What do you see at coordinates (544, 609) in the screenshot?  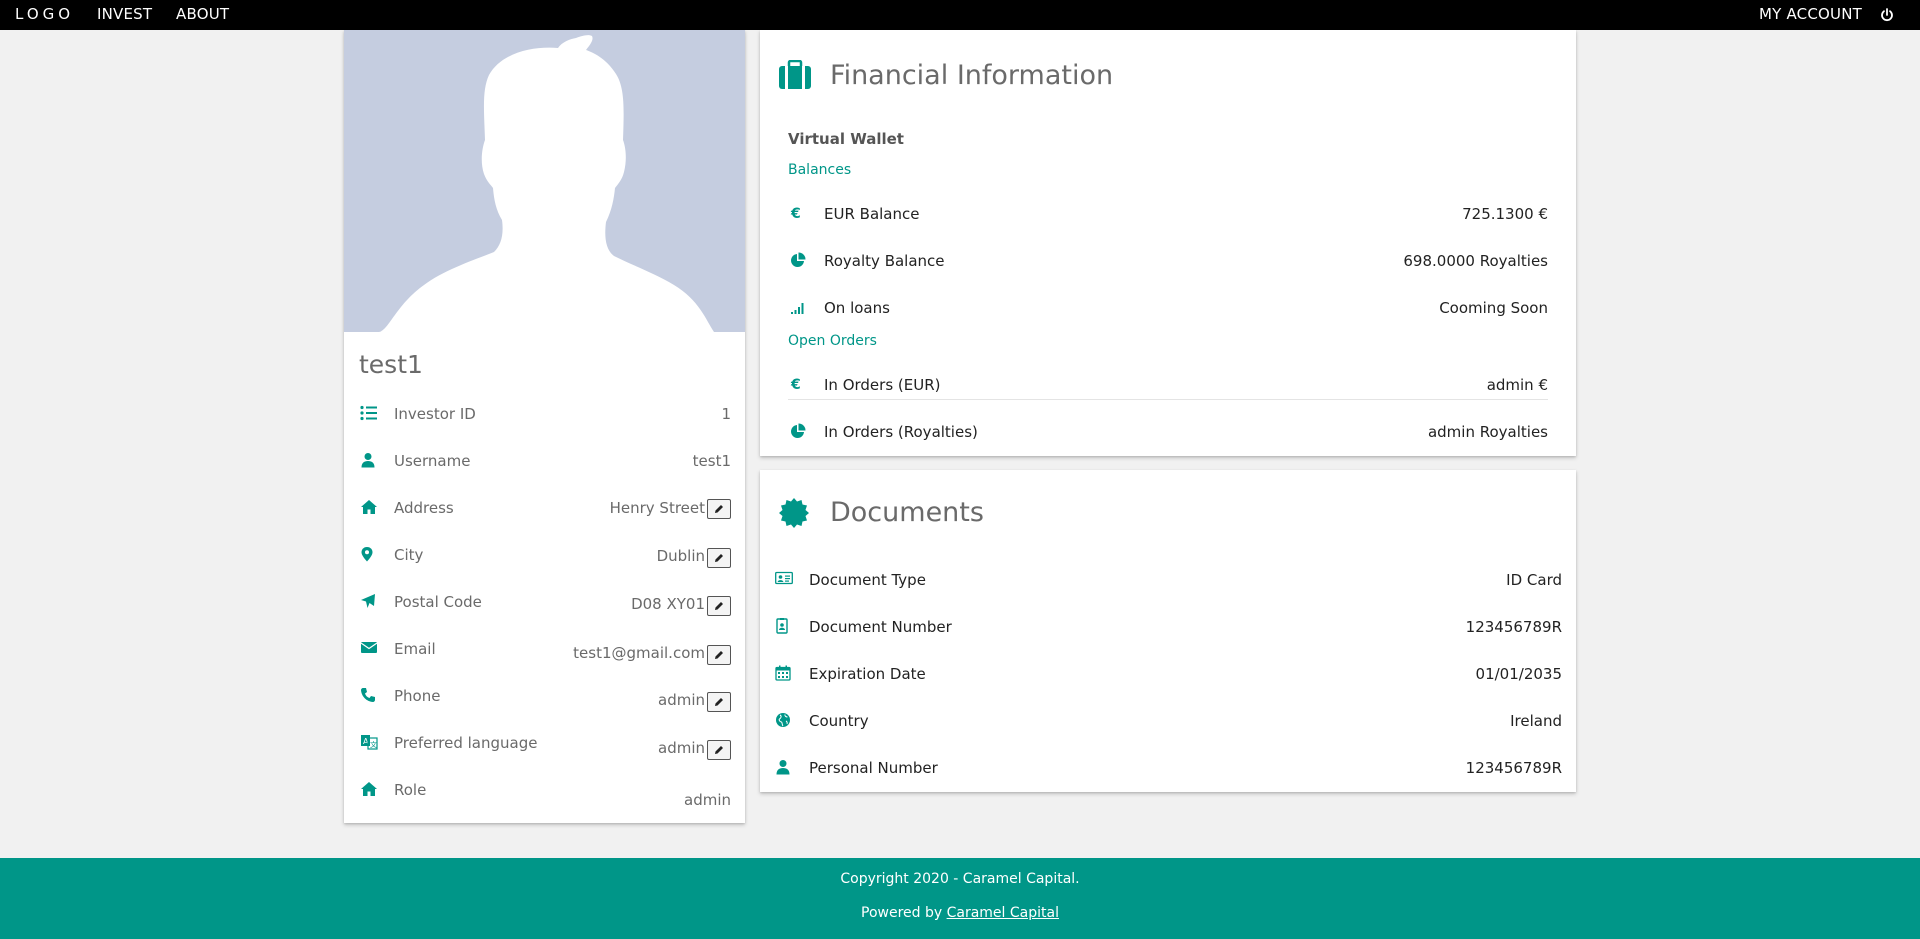 I see `postal-code-row: Postal Code D08 XY01` at bounding box center [544, 609].